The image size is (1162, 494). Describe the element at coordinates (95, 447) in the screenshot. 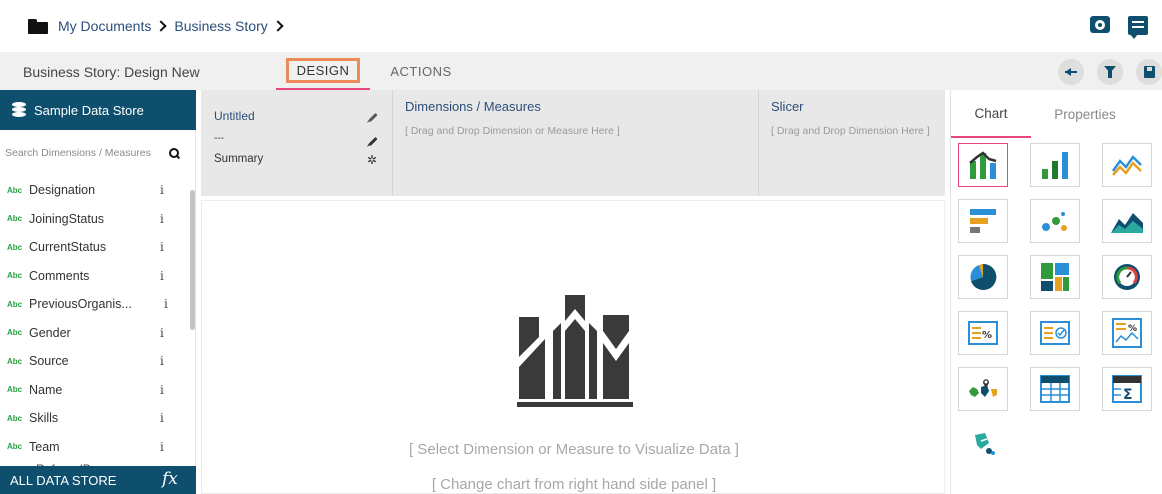

I see `list-item: Abc Team i` at that location.